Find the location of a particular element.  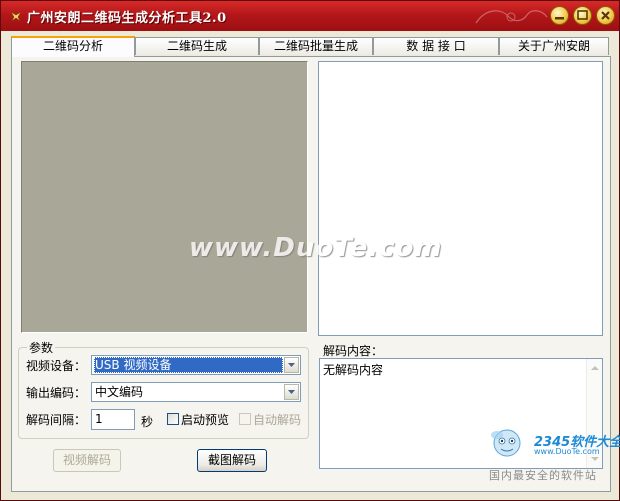

params-group-title: 参数 is located at coordinates (41, 347).